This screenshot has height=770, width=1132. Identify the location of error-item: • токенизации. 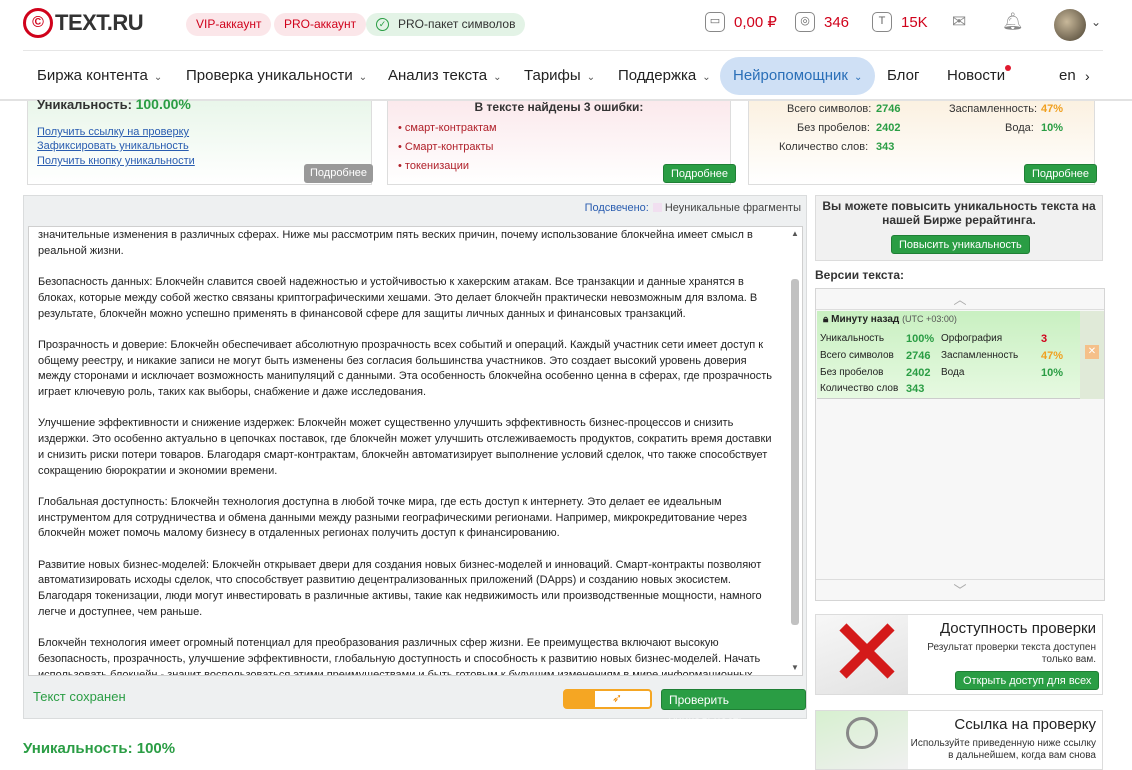
(433, 166).